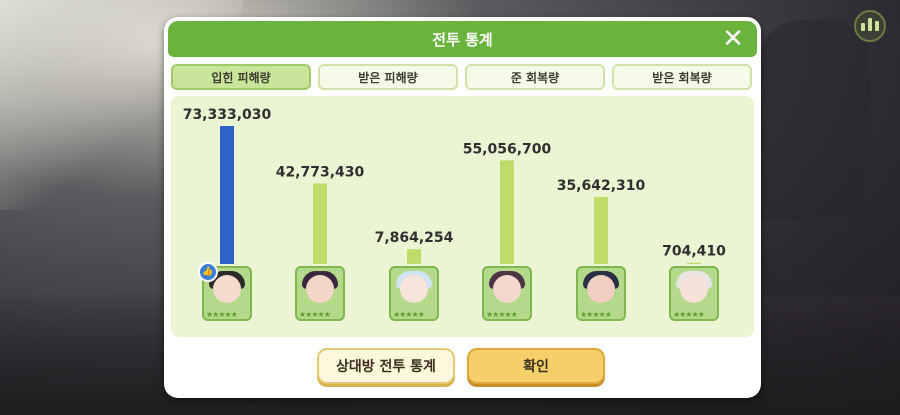  Describe the element at coordinates (536, 366) in the screenshot. I see `confirm-button: 확인` at that location.